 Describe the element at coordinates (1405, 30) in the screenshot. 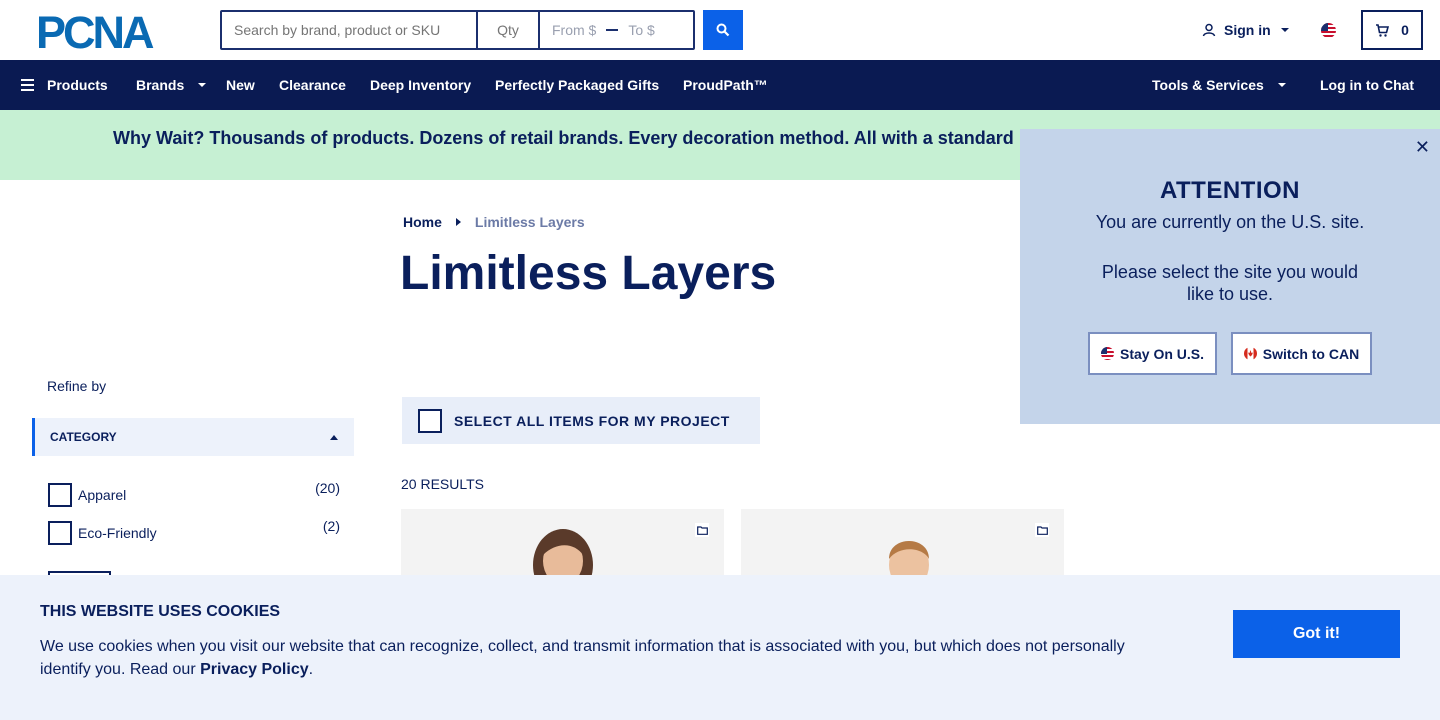

I see `cart-count: 0` at that location.